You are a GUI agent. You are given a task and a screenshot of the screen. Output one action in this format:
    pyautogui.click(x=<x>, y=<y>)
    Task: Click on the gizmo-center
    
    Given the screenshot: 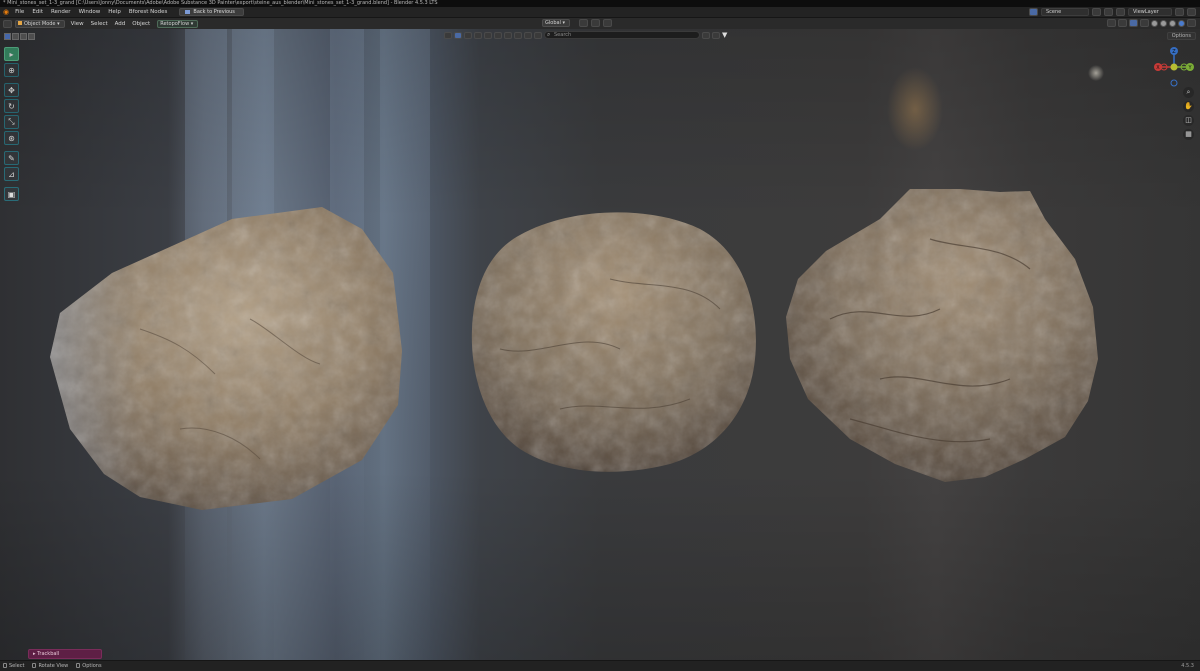 What is the action you would take?
    pyautogui.click(x=1174, y=67)
    